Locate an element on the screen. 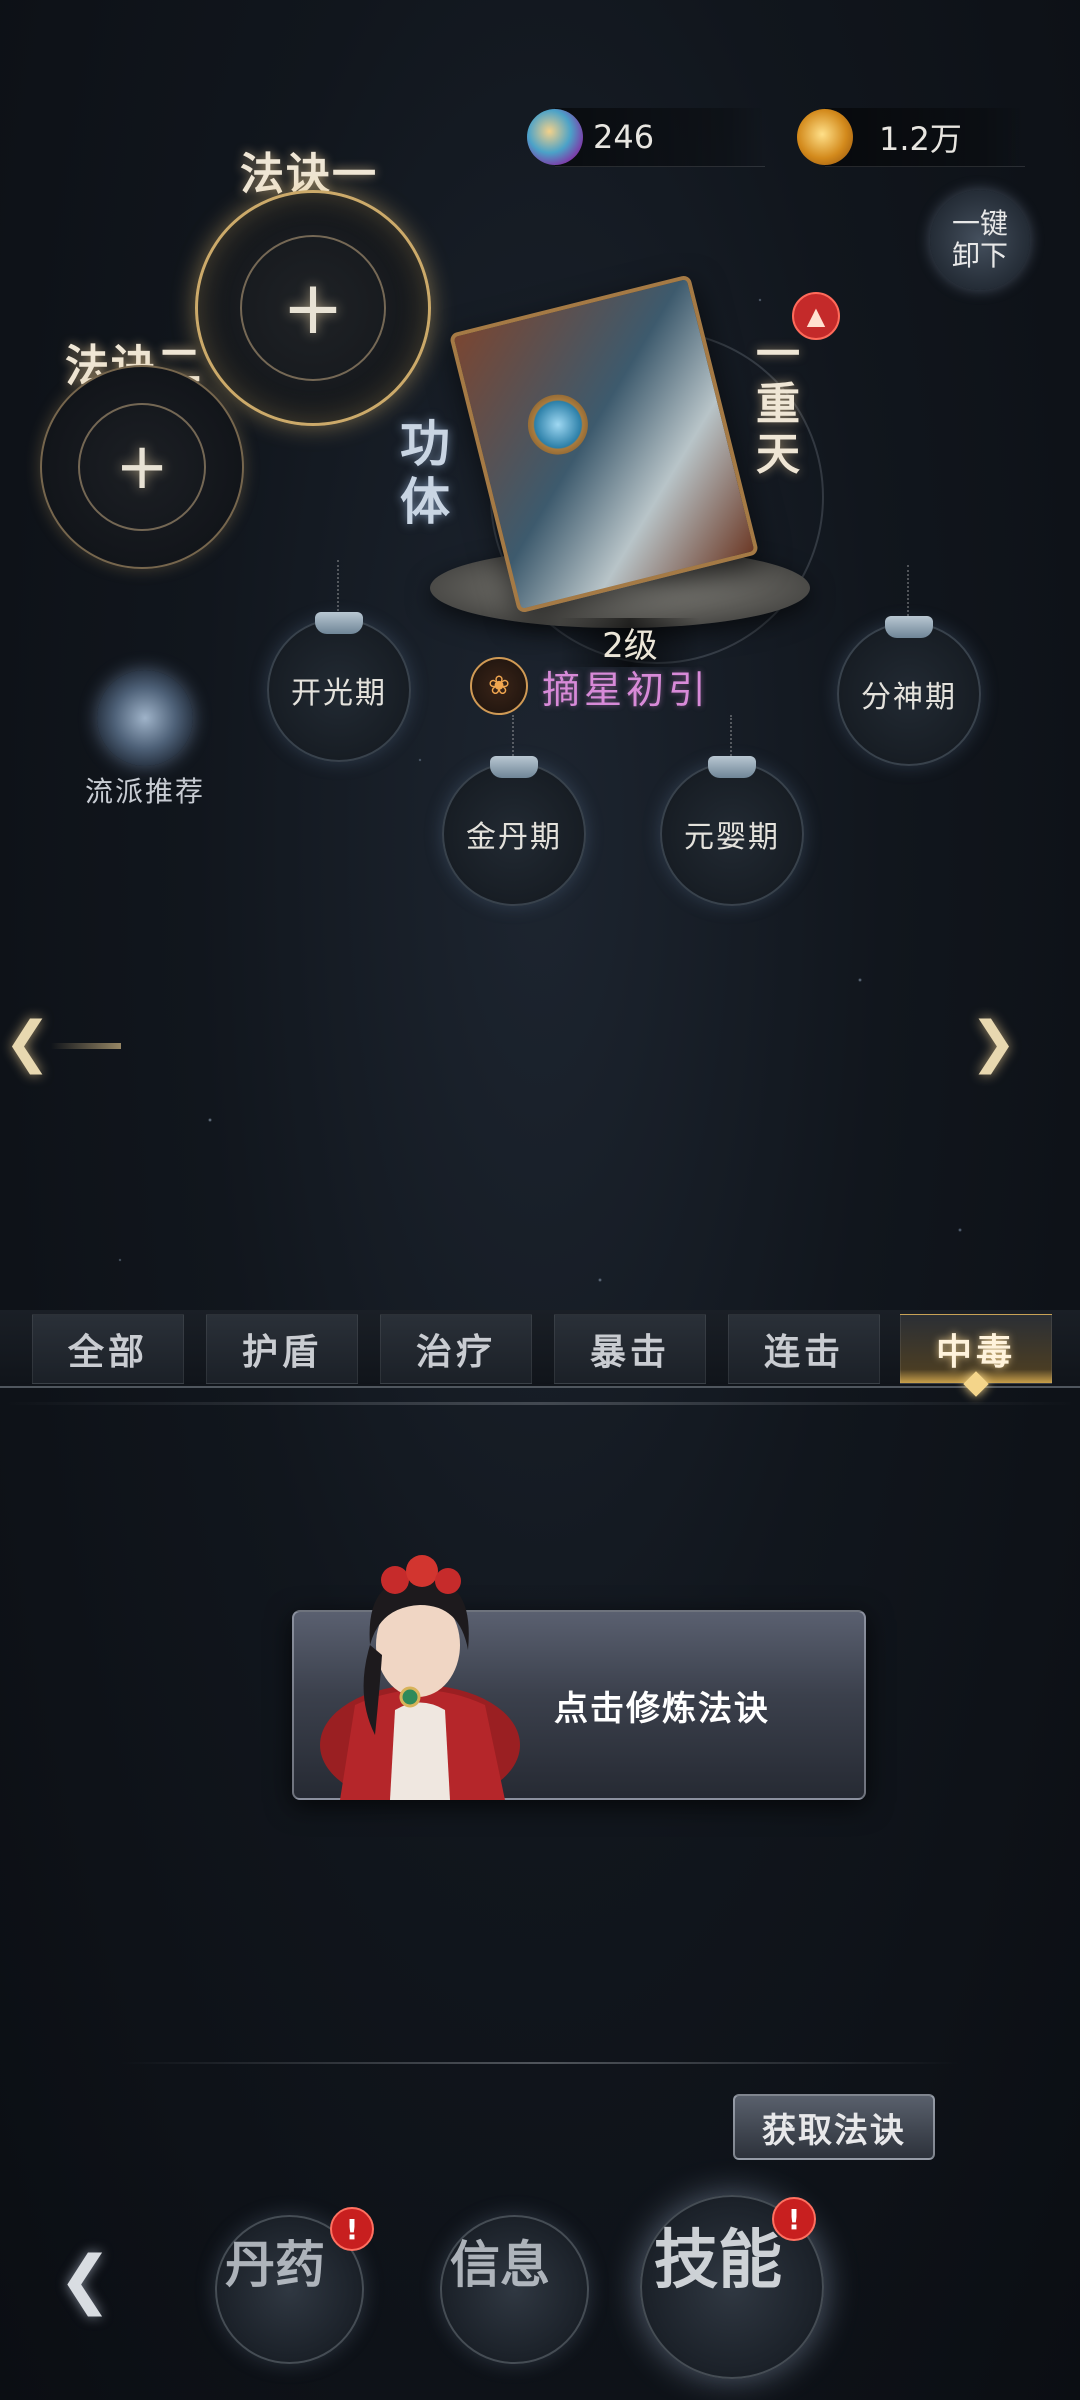 The image size is (1080, 2400). slot1-inner-ring: + is located at coordinates (313, 308).